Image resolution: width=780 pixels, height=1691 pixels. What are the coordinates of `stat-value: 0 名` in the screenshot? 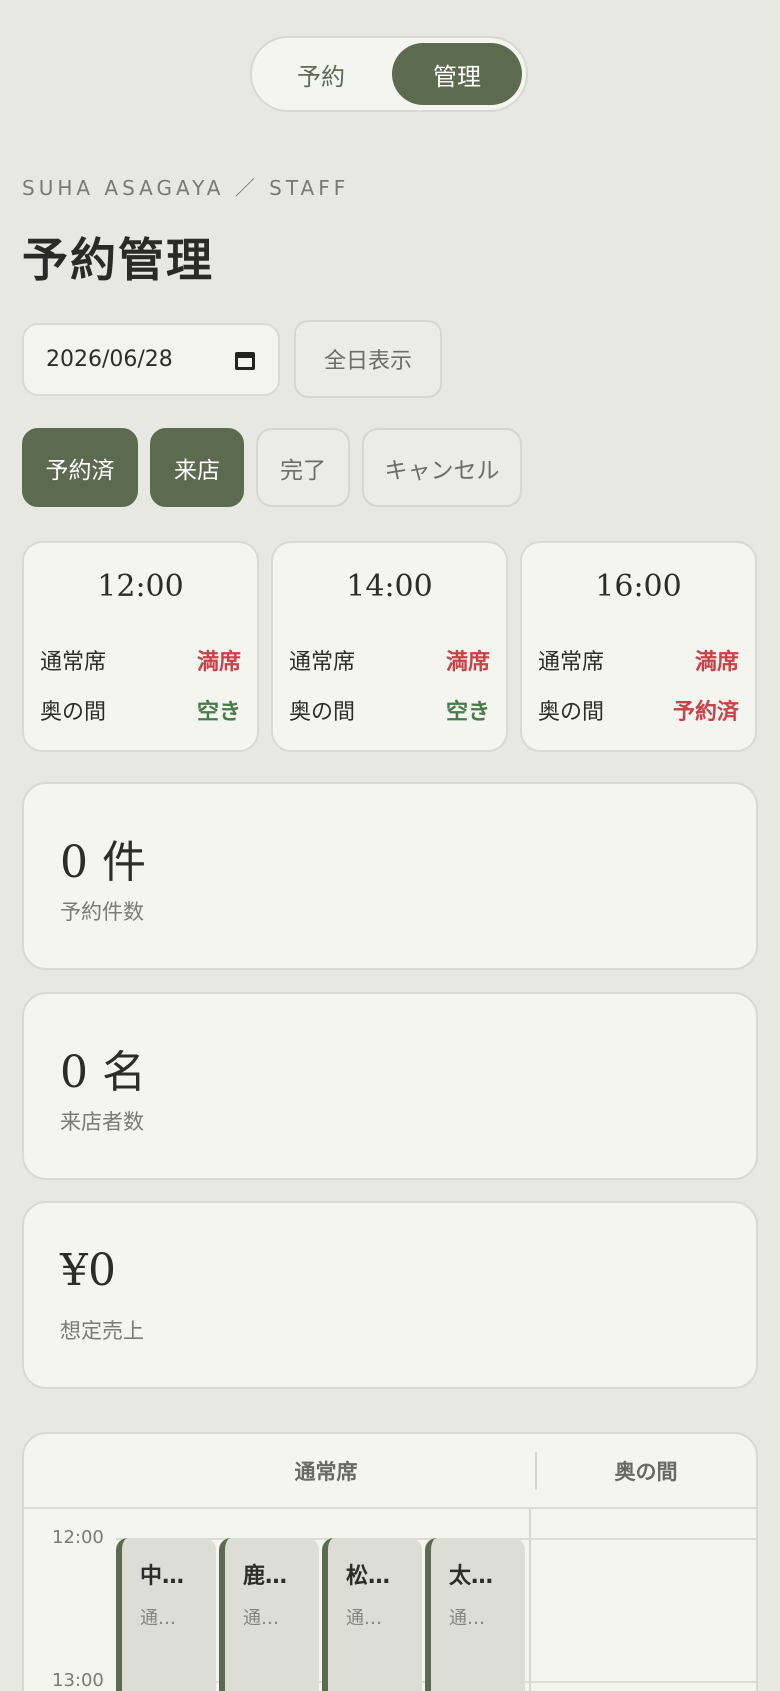 It's located at (103, 1072).